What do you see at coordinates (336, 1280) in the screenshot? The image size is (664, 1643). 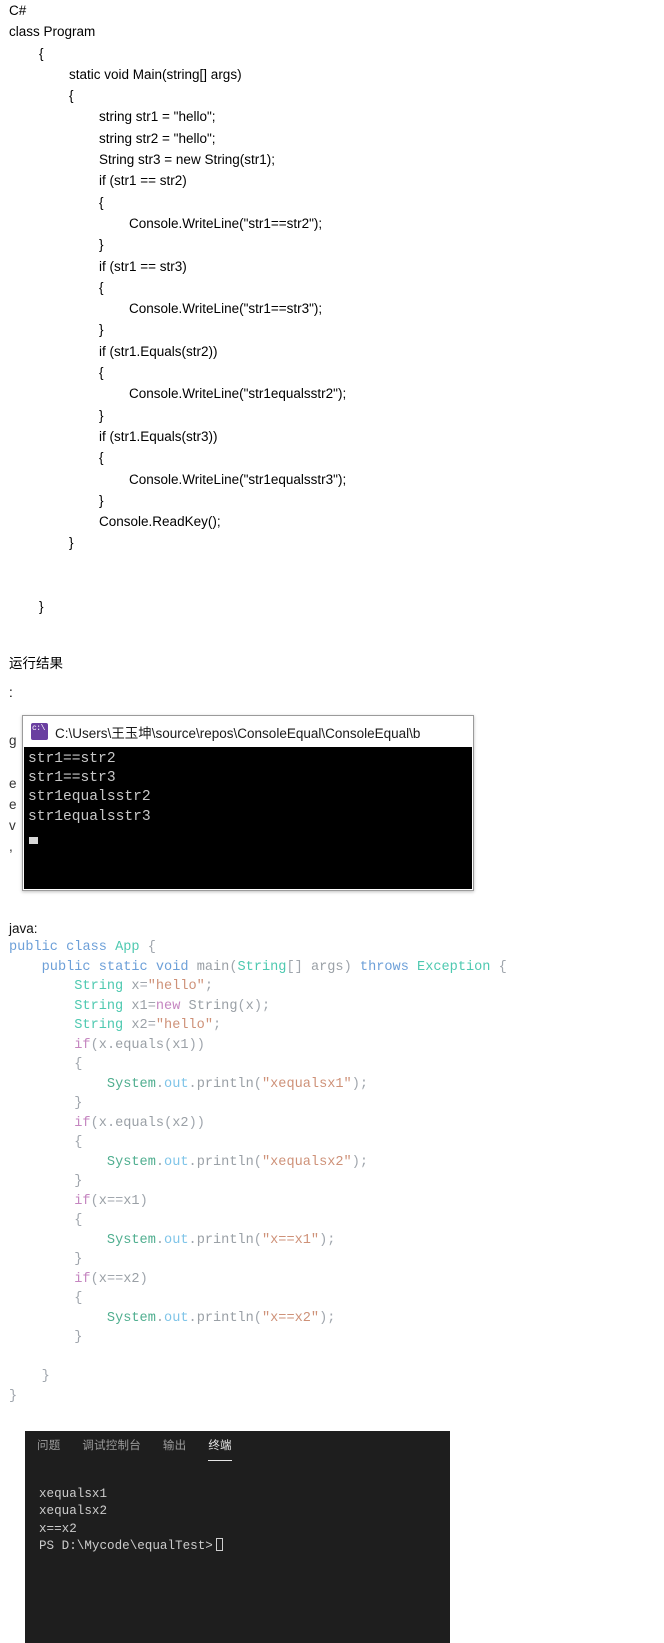 I see `java-code-line: if(x==x2)` at bounding box center [336, 1280].